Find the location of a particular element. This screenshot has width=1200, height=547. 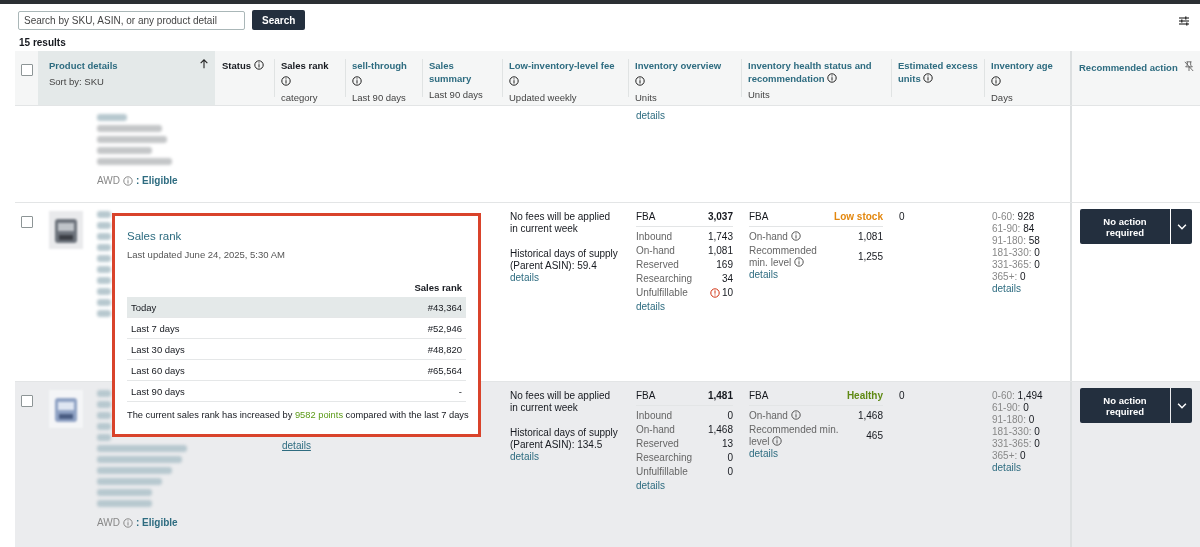

unit-count: 1,468 is located at coordinates (720, 430).